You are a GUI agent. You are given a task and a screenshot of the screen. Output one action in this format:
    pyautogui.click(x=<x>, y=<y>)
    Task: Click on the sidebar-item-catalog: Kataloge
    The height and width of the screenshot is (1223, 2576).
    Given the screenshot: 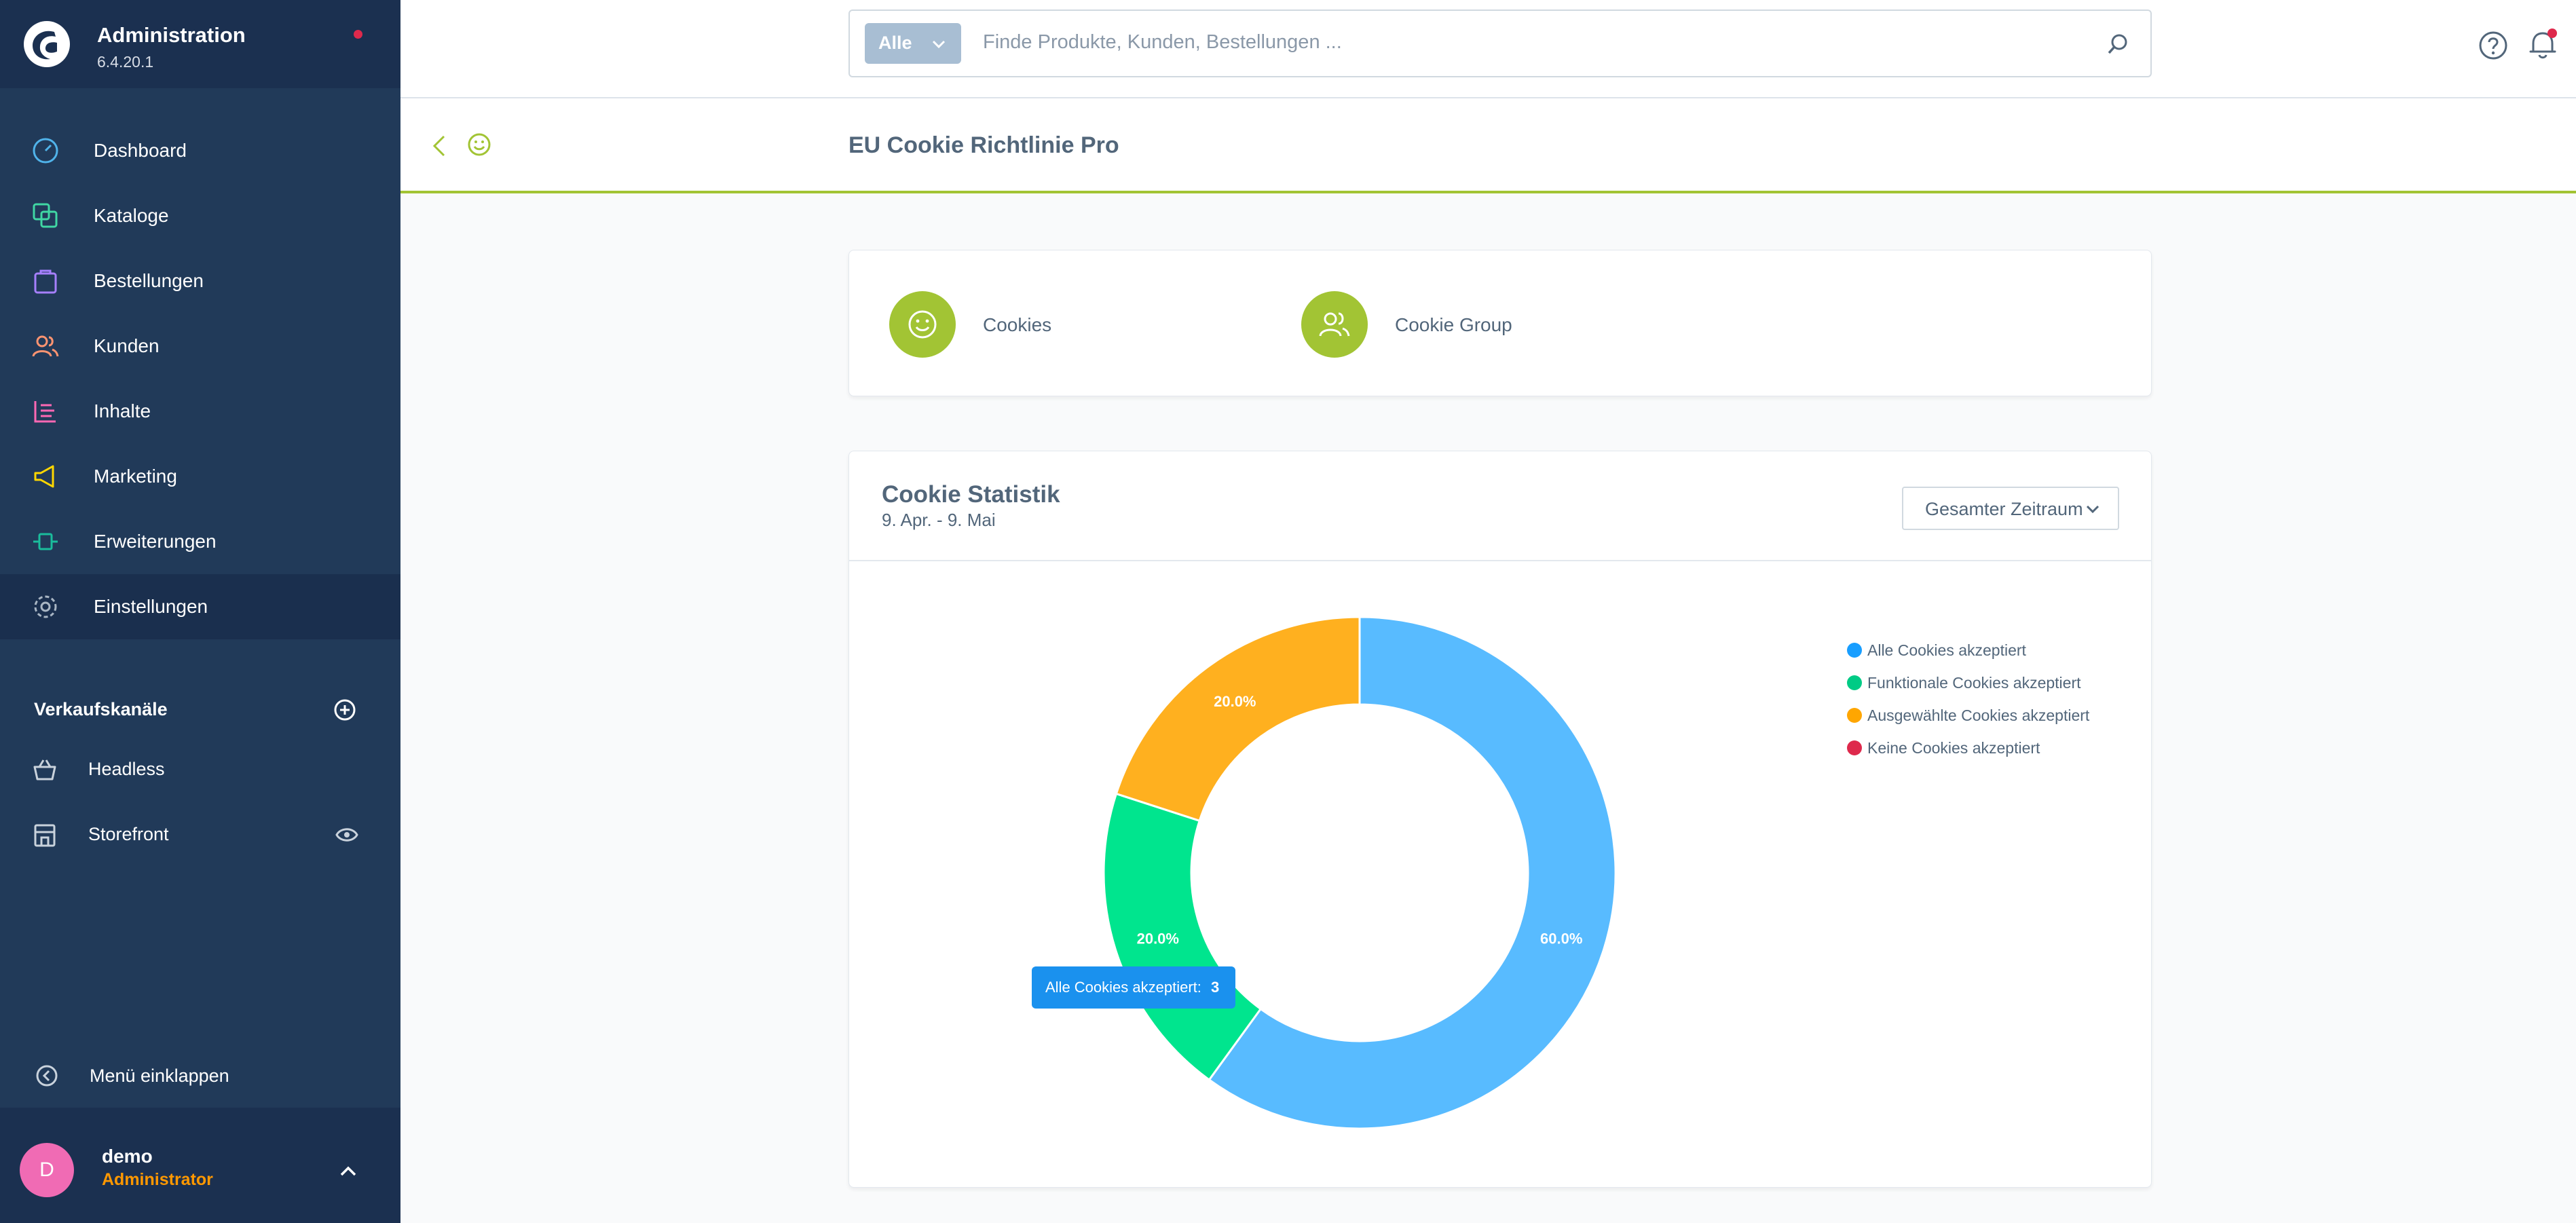 What is the action you would take?
    pyautogui.click(x=200, y=215)
    